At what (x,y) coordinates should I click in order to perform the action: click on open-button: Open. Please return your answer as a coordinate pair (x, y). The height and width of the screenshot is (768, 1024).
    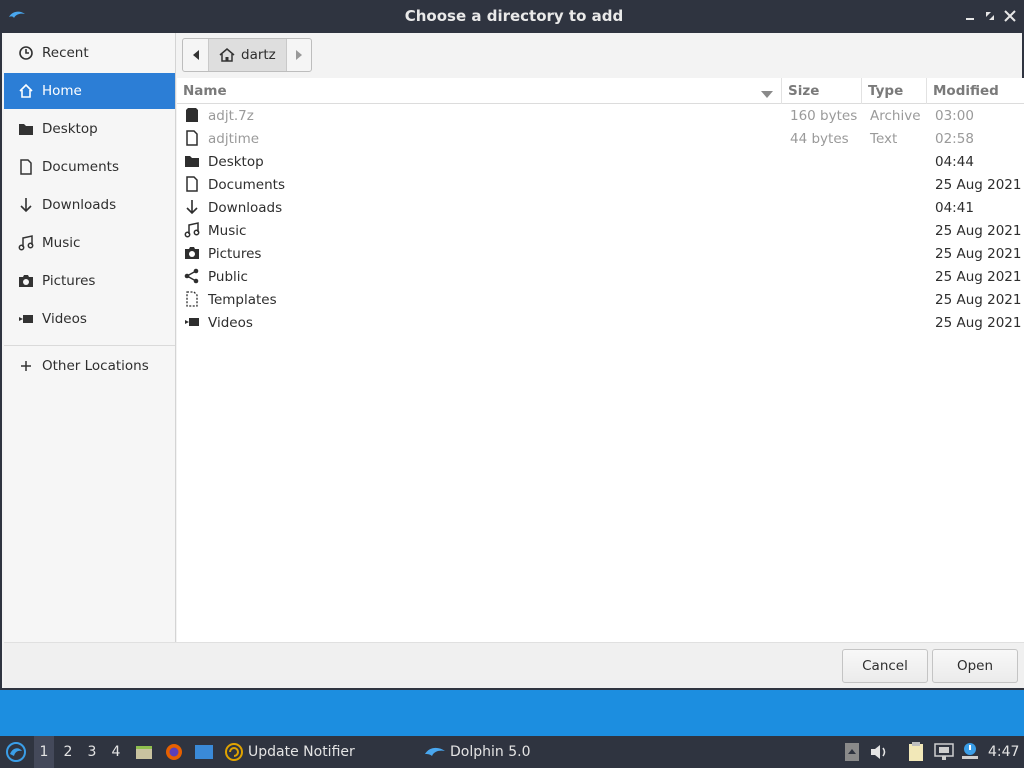
    Looking at the image, I should click on (975, 666).